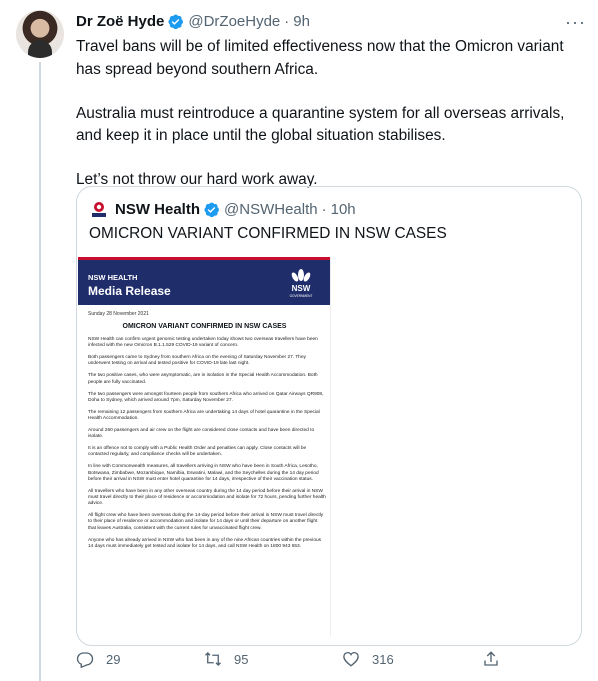 This screenshot has height=681, width=598. Describe the element at coordinates (204, 326) in the screenshot. I see `media-release-heading: OMICRON VARIANT CONFIRMED IN NSW CASES` at that location.